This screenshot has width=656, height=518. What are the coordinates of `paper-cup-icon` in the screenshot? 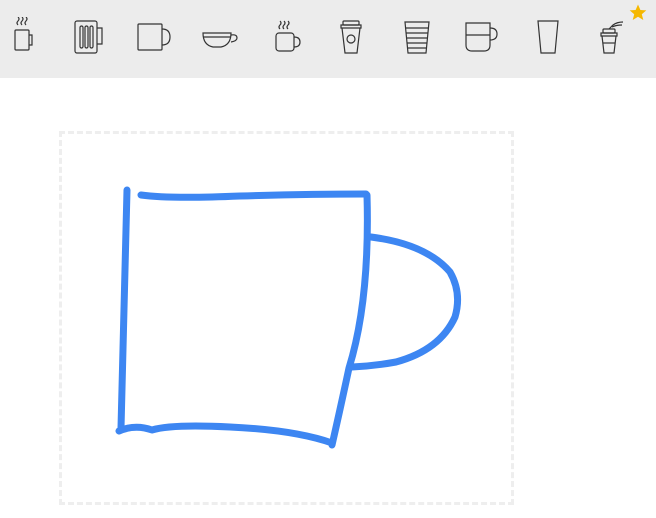 It's located at (417, 37).